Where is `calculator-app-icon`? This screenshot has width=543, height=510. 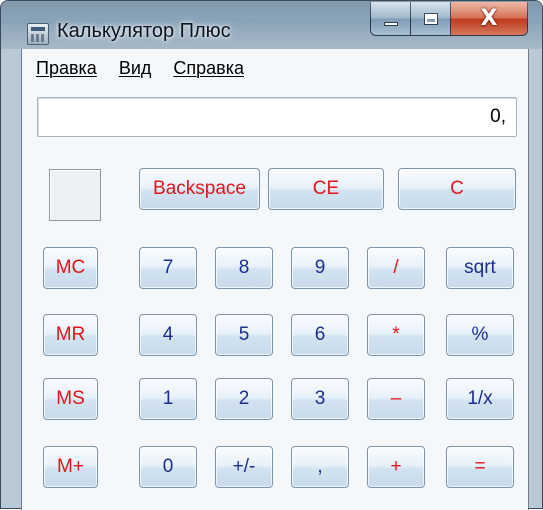 calculator-app-icon is located at coordinates (38, 34).